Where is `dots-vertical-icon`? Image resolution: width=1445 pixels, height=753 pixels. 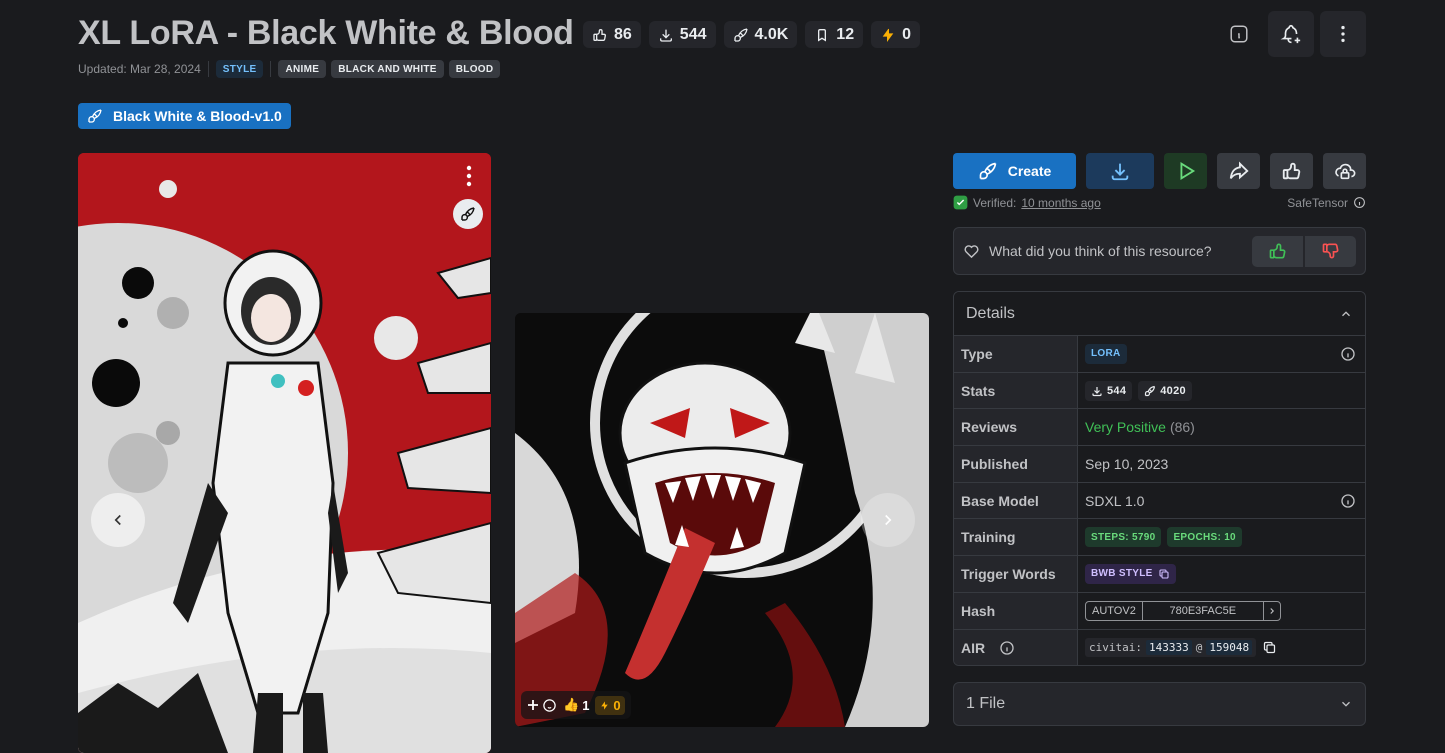 dots-vertical-icon is located at coordinates (1343, 34).